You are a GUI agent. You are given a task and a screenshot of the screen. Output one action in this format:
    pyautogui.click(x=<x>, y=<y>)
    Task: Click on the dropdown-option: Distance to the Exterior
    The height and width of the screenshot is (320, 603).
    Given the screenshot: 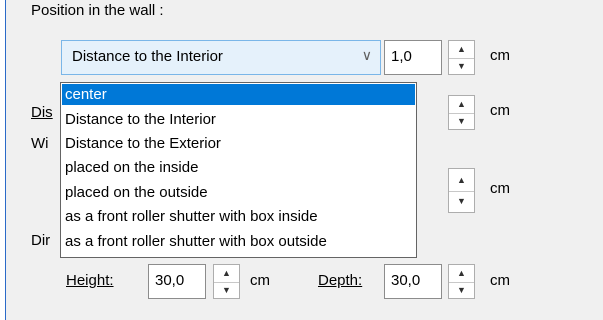 What is the action you would take?
    pyautogui.click(x=238, y=143)
    